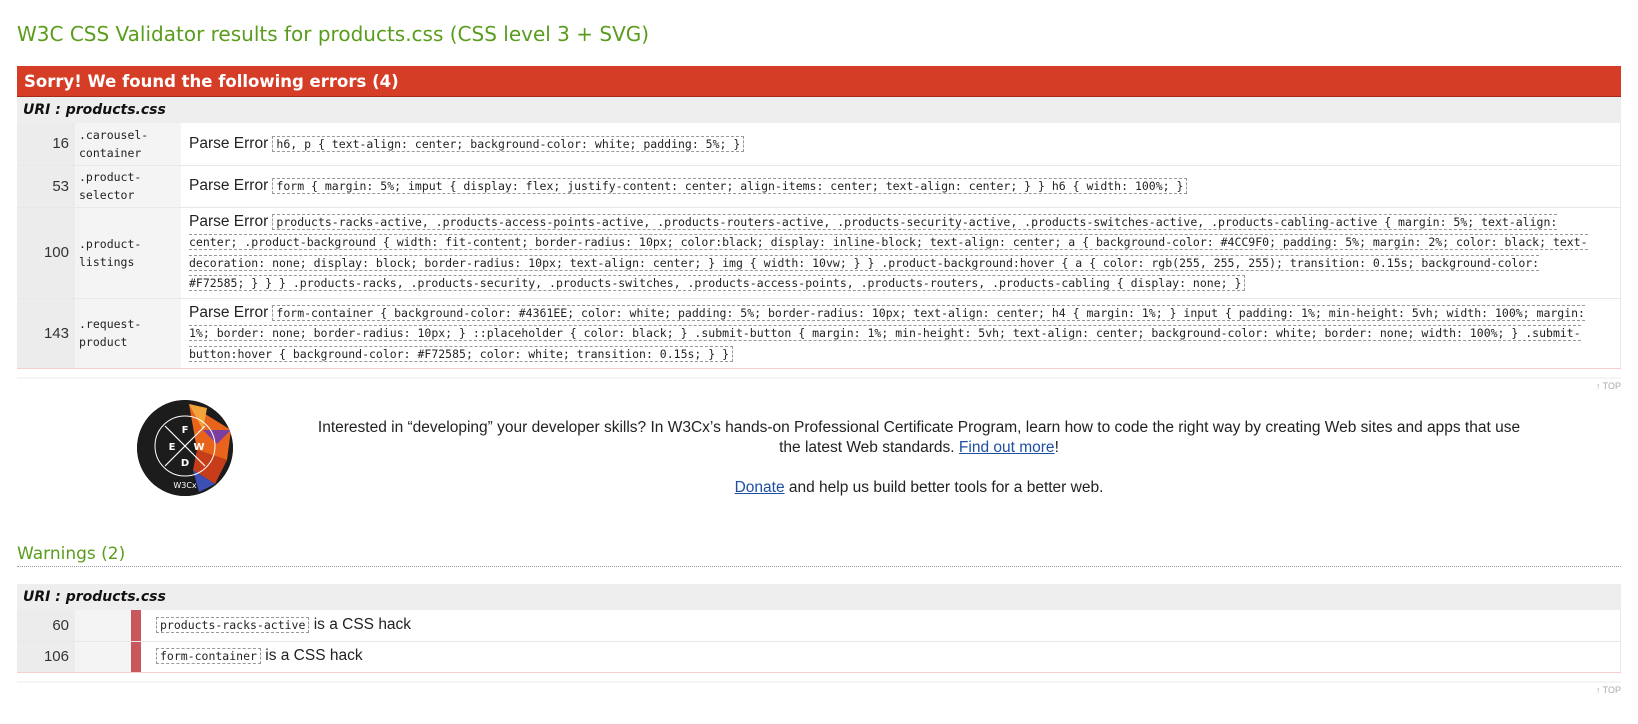 The image size is (1638, 724). Describe the element at coordinates (103, 342) in the screenshot. I see `error-context-line-2: product` at that location.